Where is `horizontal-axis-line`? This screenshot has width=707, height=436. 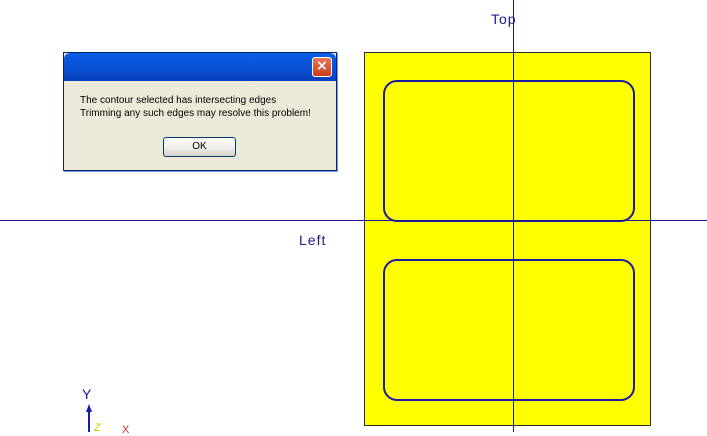
horizontal-axis-line is located at coordinates (353, 220).